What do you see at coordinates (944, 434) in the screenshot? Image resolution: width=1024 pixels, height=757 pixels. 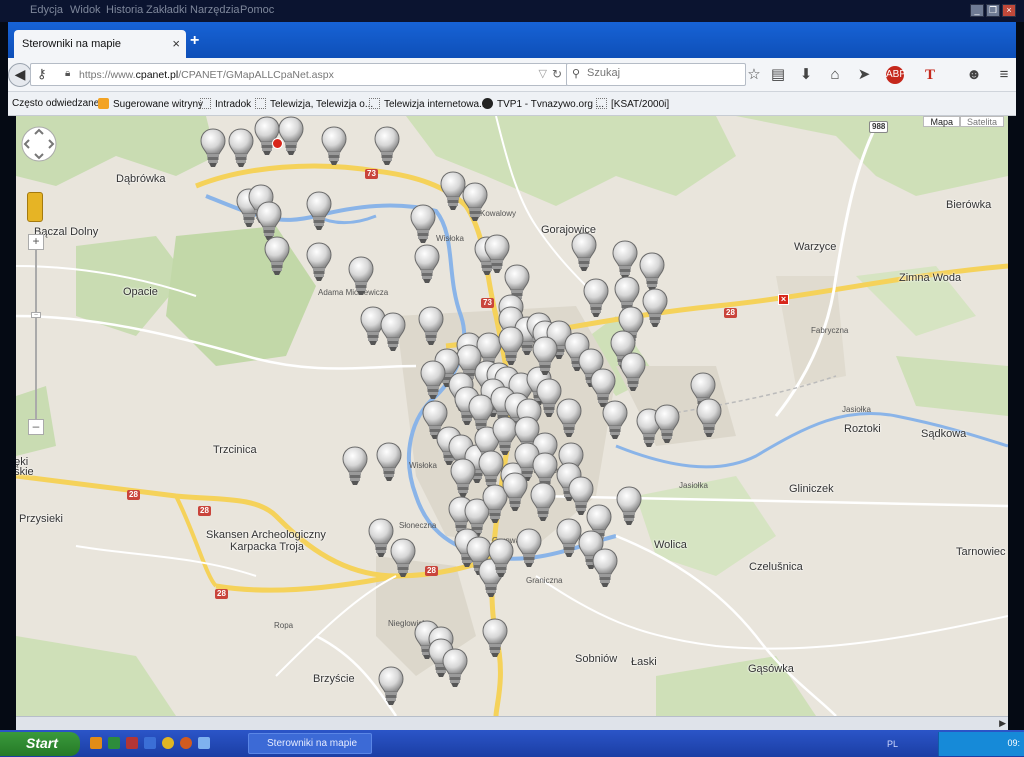 I see `place-label: Sądkowa` at bounding box center [944, 434].